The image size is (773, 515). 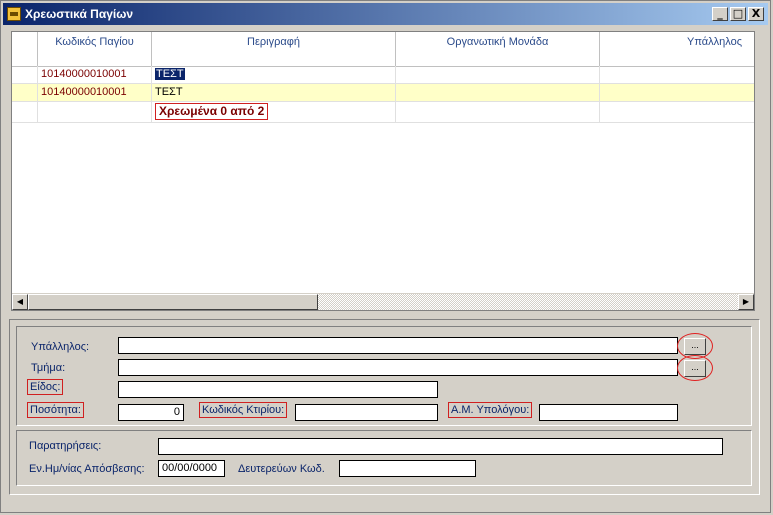 What do you see at coordinates (398, 345) in the screenshot?
I see `employee-field` at bounding box center [398, 345].